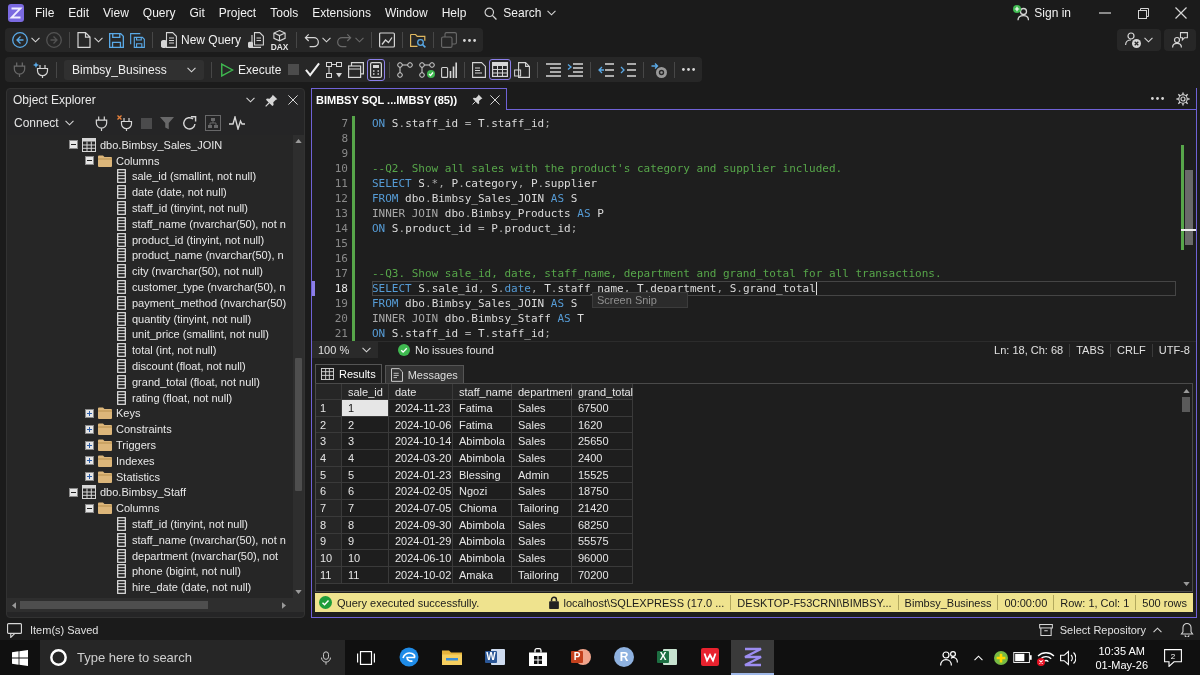  I want to click on microphone-icon, so click(326, 657).